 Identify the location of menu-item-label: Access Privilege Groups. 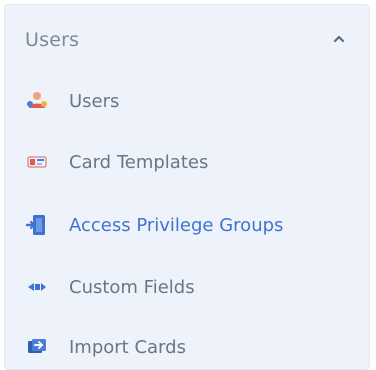
(176, 225).